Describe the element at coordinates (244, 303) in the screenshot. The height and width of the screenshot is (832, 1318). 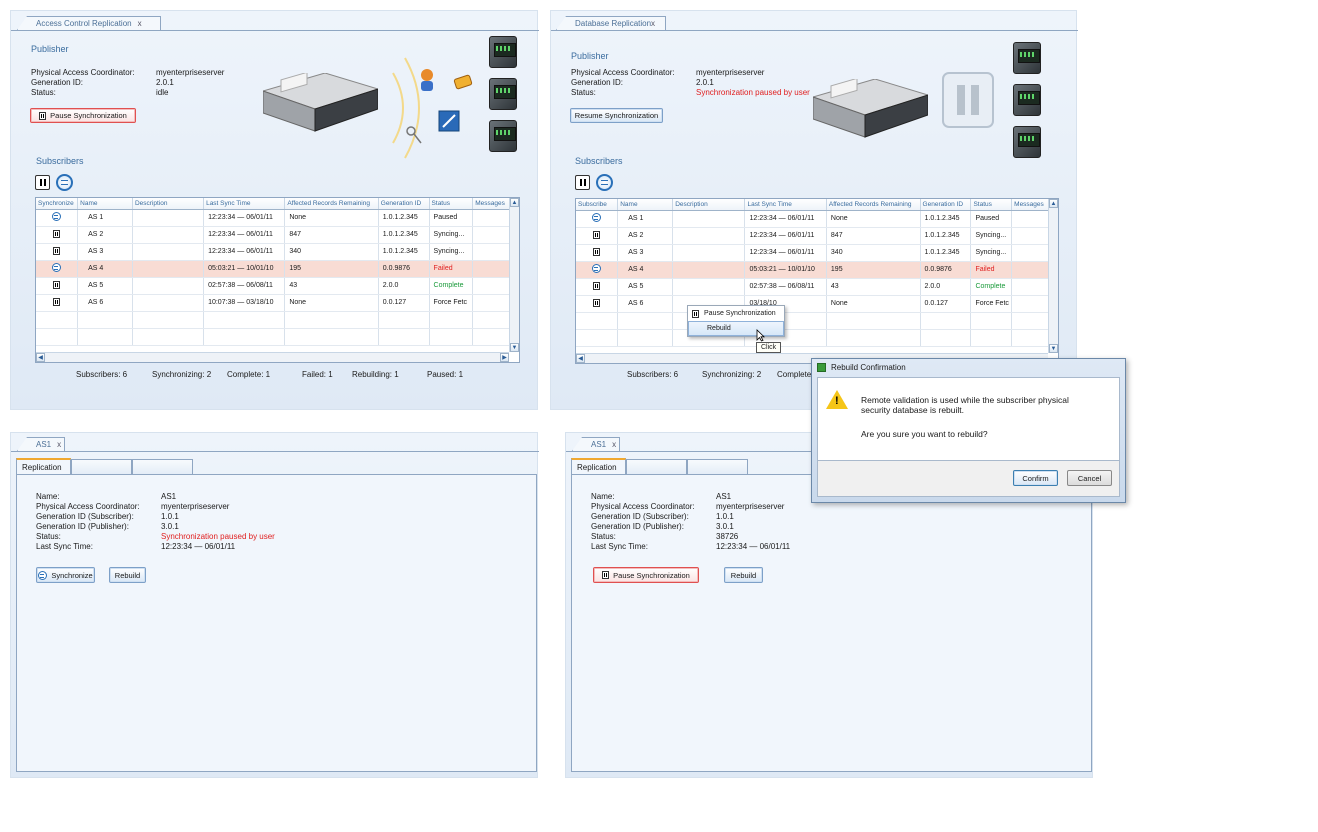
I see `cell-time: 10:07:38 — 03/18/10` at that location.